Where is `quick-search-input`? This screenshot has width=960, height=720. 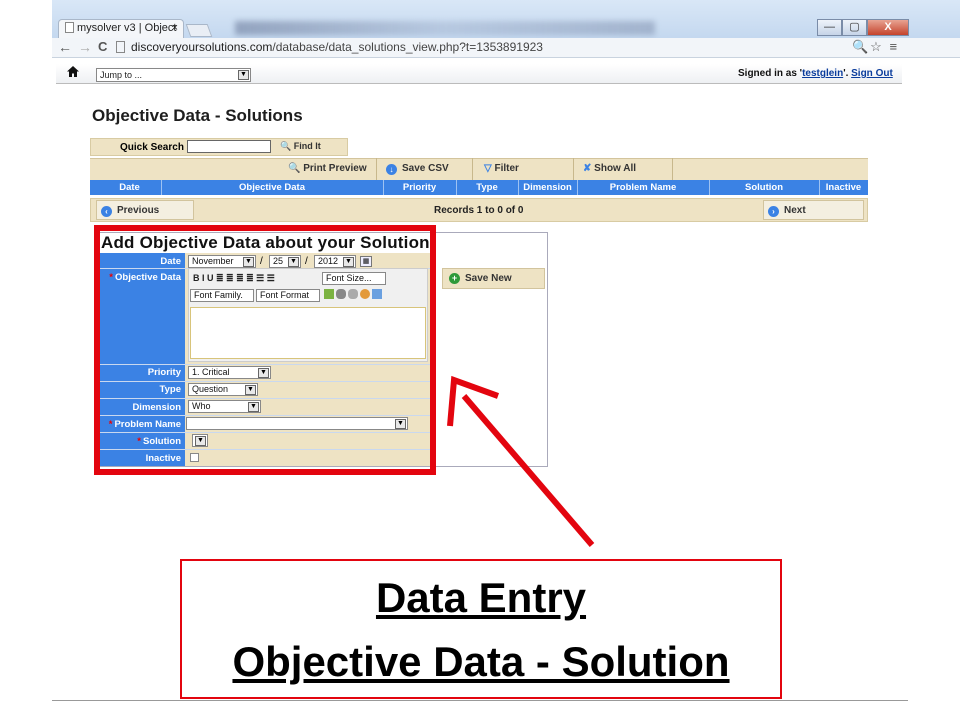
quick-search-input is located at coordinates (229, 146).